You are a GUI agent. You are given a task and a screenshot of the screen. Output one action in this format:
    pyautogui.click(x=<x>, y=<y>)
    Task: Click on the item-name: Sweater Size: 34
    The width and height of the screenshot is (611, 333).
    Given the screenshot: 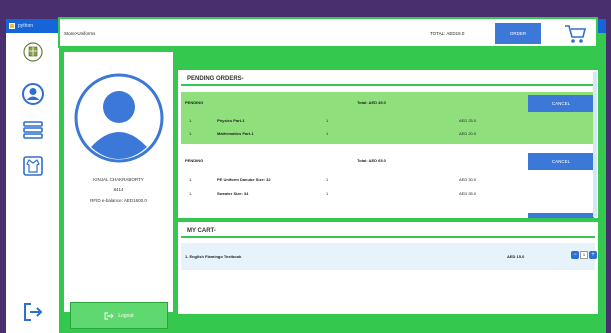 What is the action you would take?
    pyautogui.click(x=233, y=193)
    